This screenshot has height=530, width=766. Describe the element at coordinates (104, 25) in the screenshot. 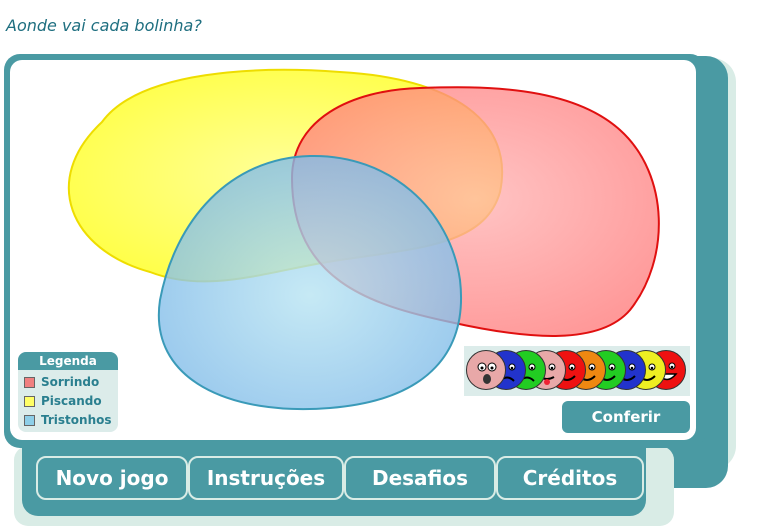

I see `page-title: Aonde vai cada bolinha?` at that location.